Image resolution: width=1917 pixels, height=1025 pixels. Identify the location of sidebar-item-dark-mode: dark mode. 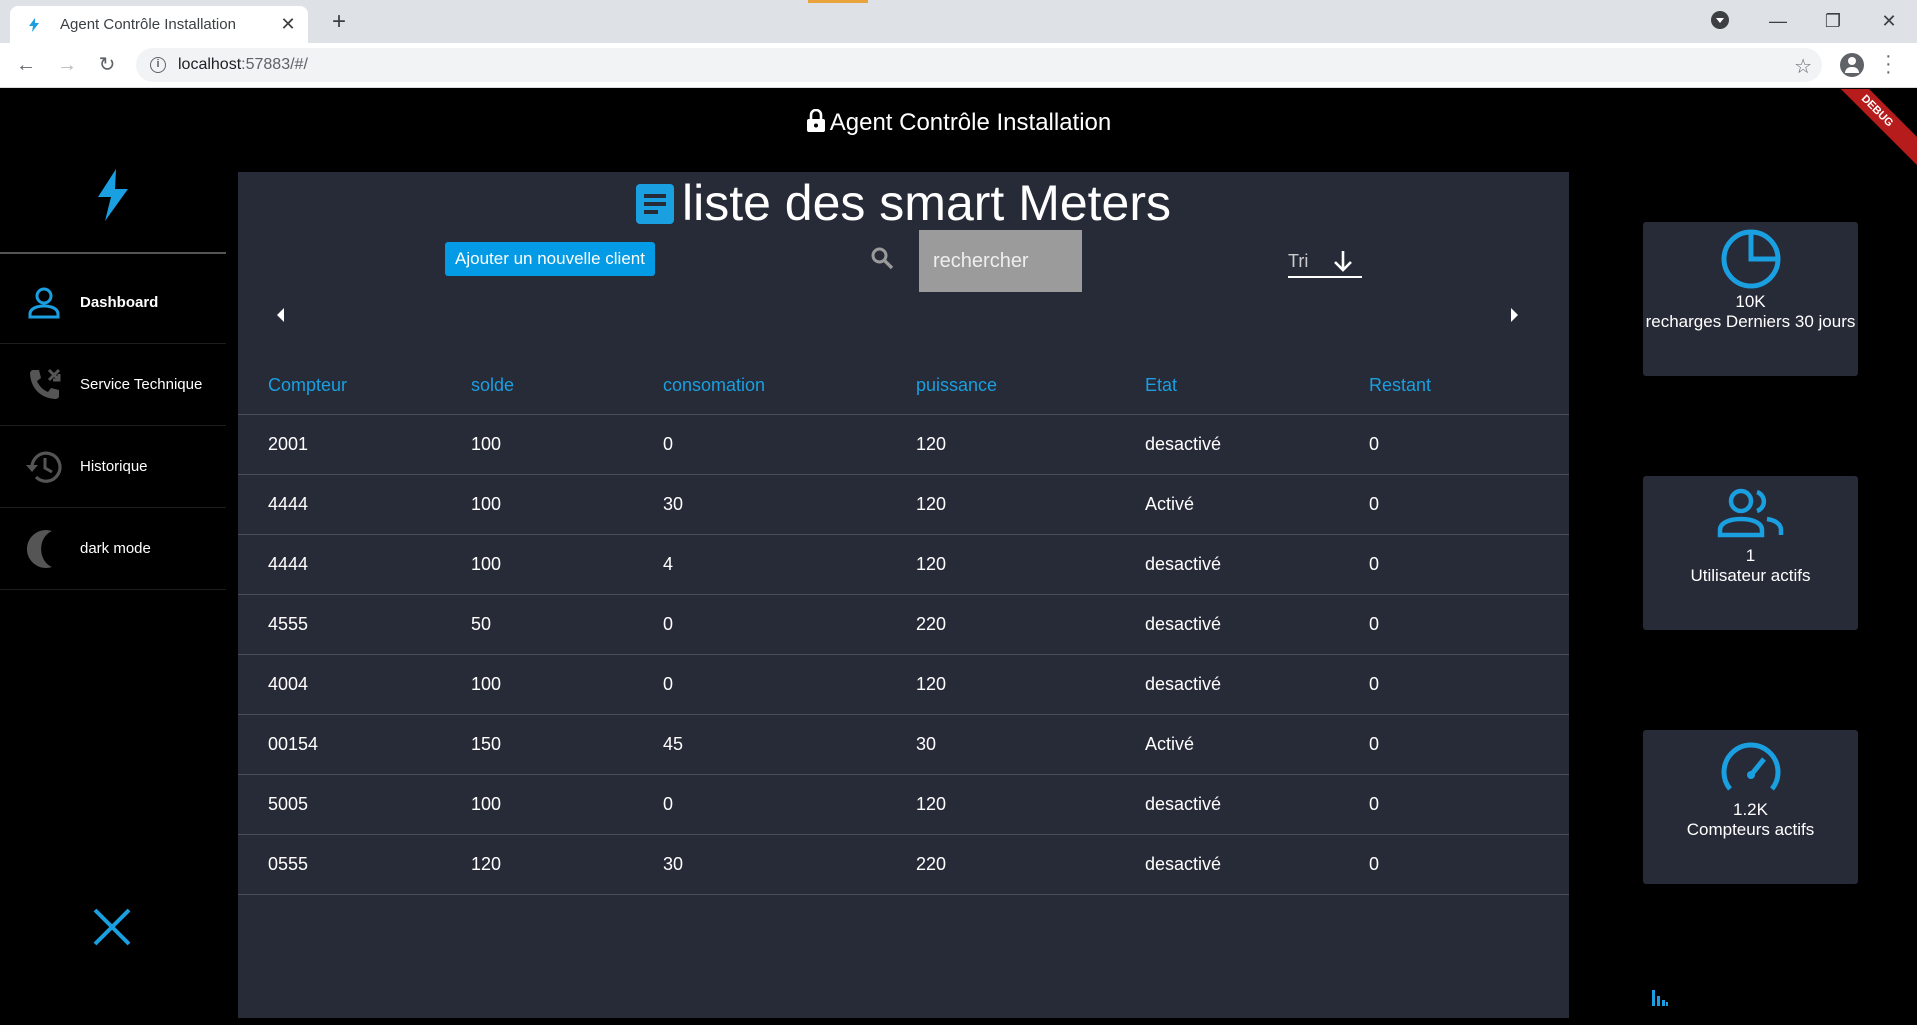
(113, 549).